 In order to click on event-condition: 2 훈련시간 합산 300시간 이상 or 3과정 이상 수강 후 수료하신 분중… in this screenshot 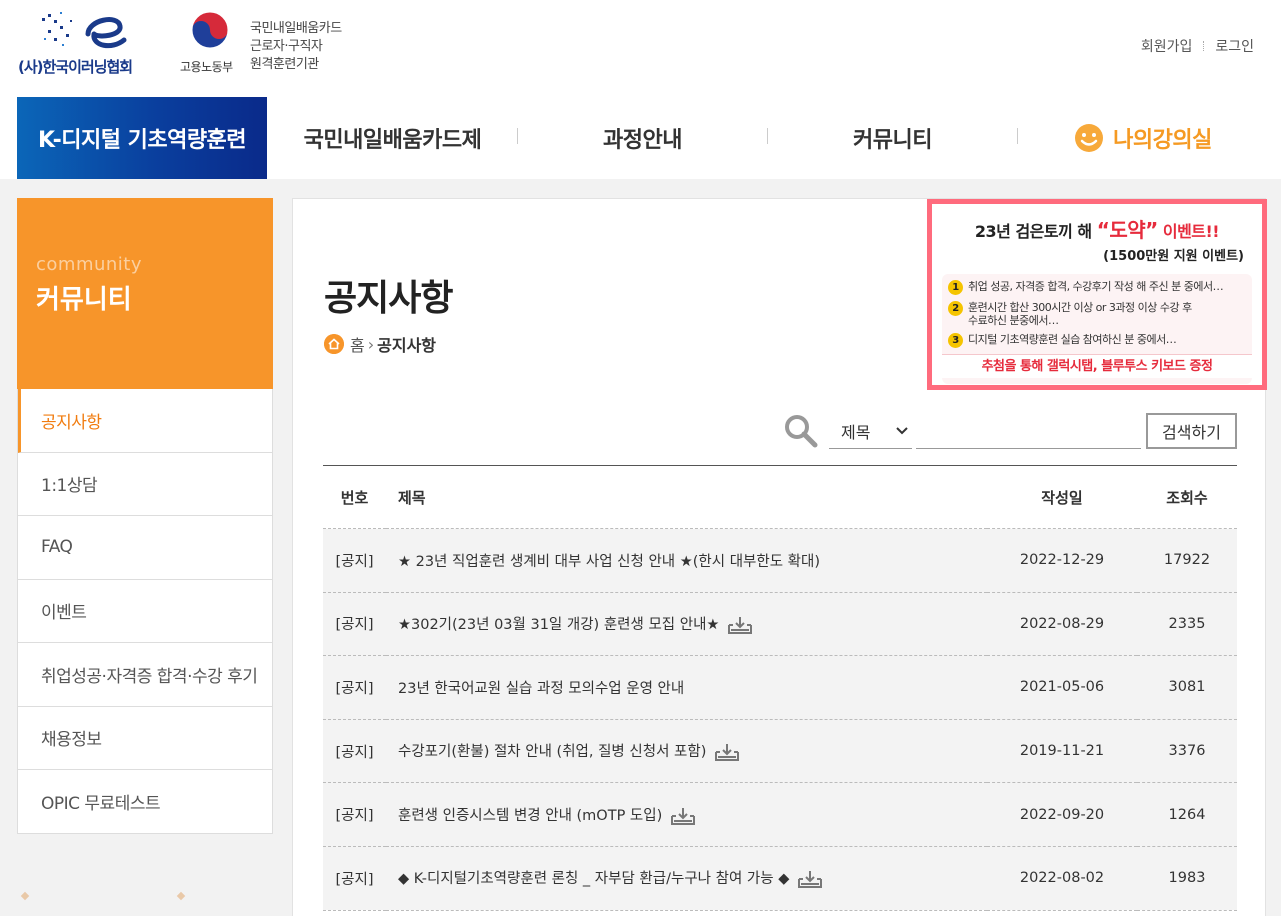, I will do `click(1097, 314)`.